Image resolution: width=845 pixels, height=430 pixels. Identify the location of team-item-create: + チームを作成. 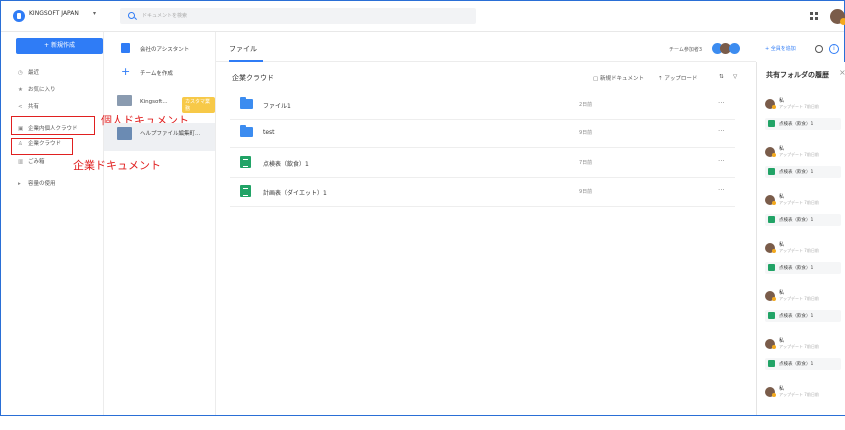
(159, 73).